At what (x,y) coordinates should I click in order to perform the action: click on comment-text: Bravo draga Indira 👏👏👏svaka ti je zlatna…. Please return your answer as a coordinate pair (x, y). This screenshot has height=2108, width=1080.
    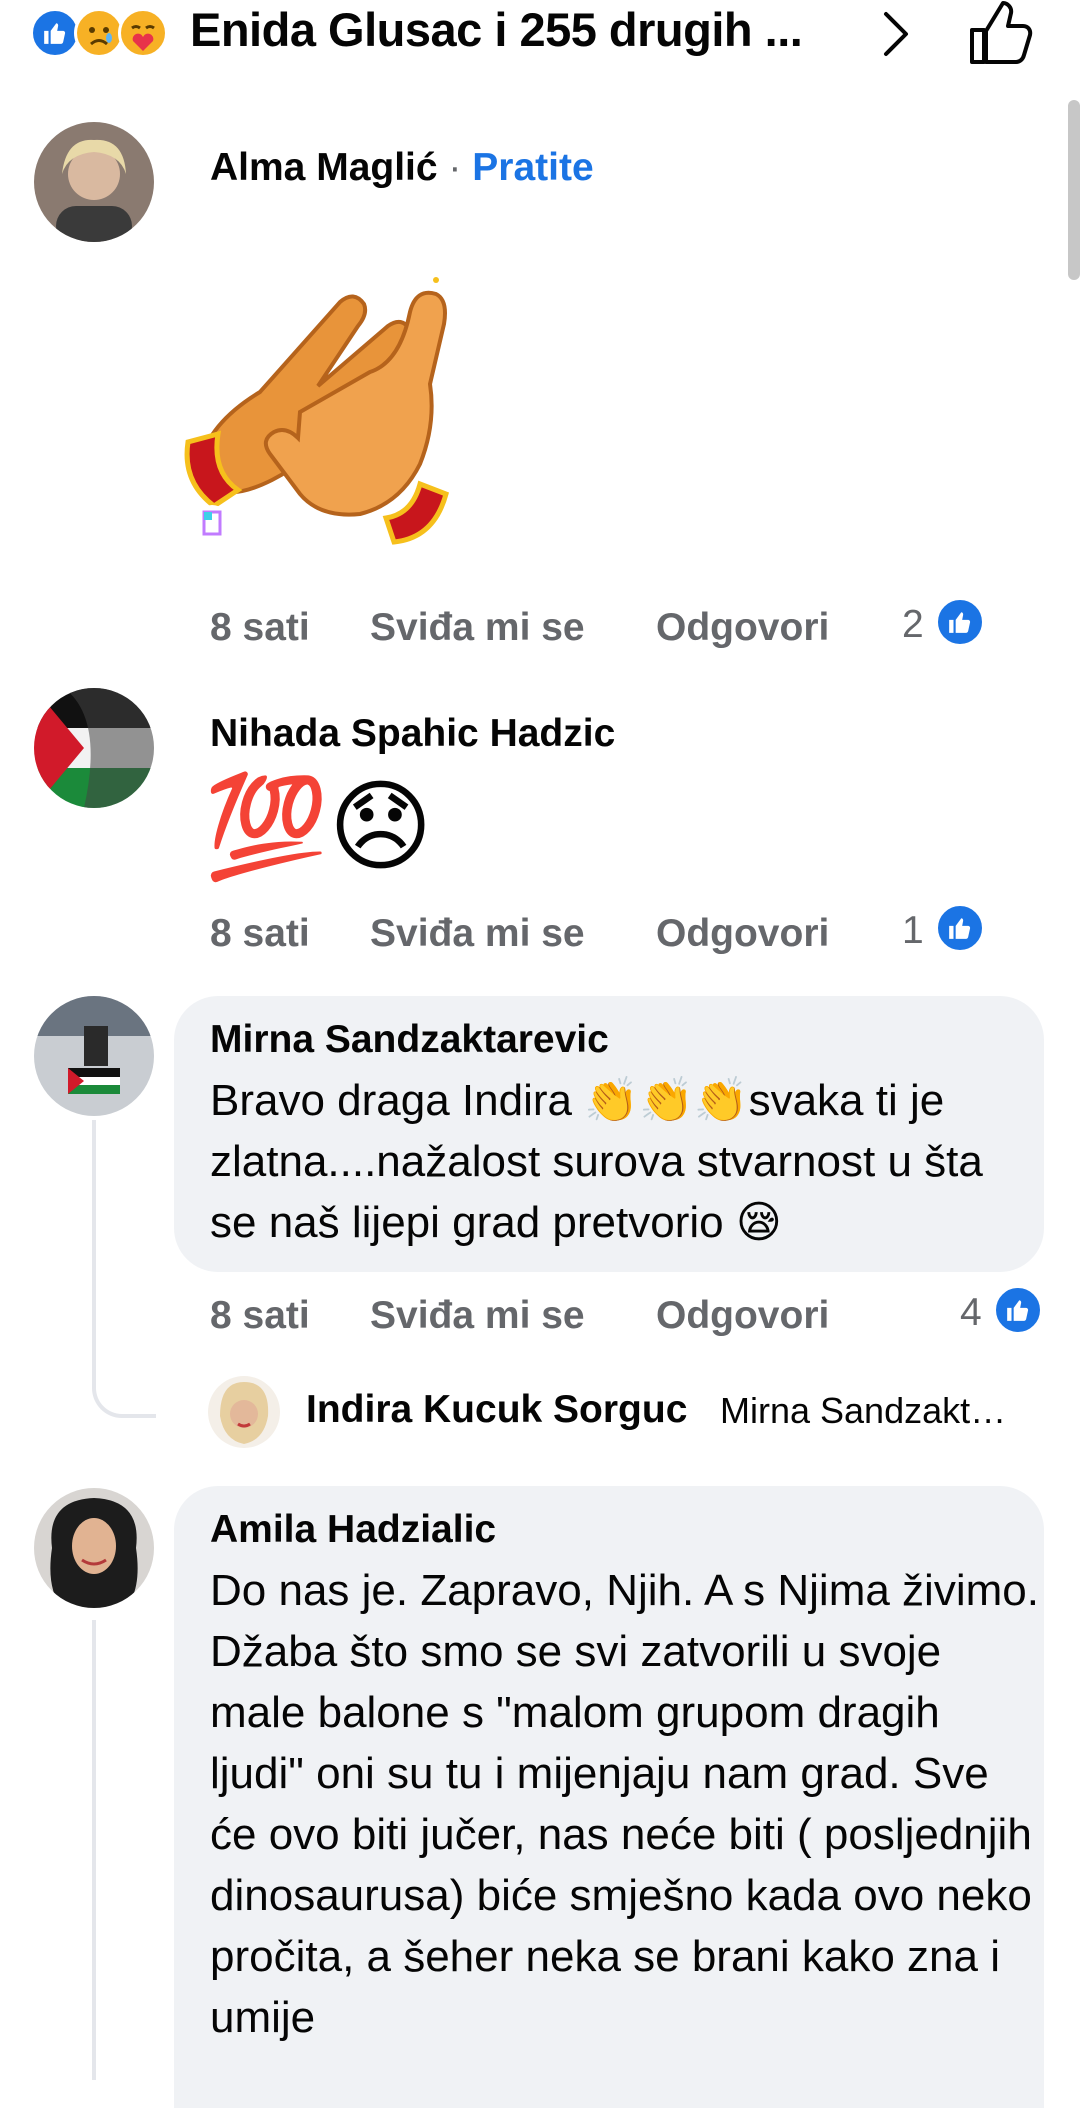
    Looking at the image, I should click on (596, 1161).